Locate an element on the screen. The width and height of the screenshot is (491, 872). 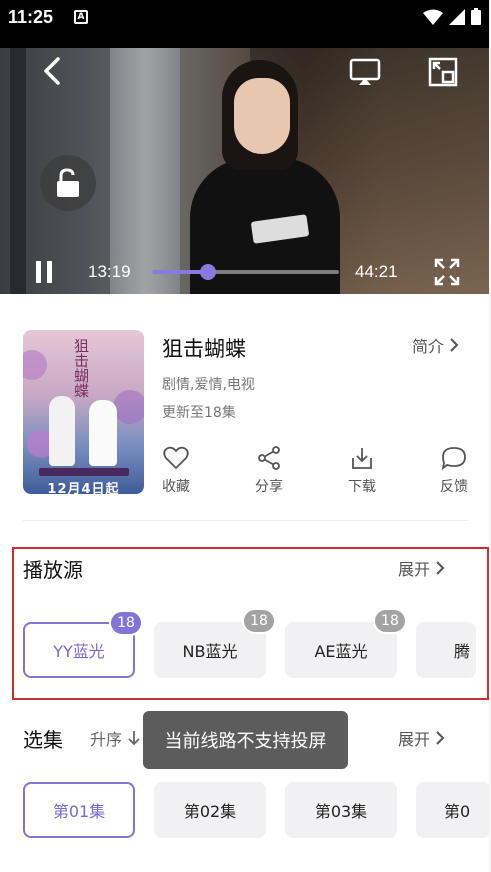
action-bar: 收藏 分享 下载 反馈 is located at coordinates (245, 473).